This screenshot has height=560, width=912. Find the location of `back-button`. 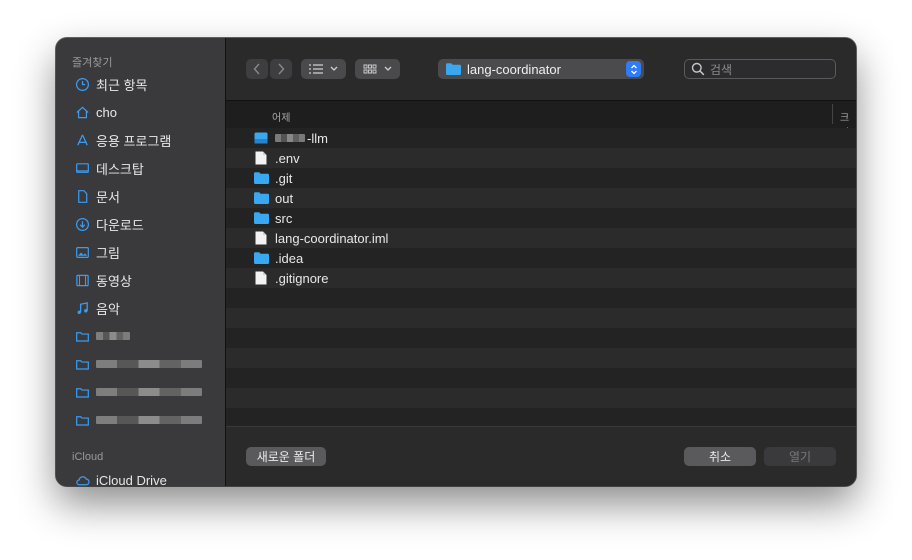

back-button is located at coordinates (257, 69).